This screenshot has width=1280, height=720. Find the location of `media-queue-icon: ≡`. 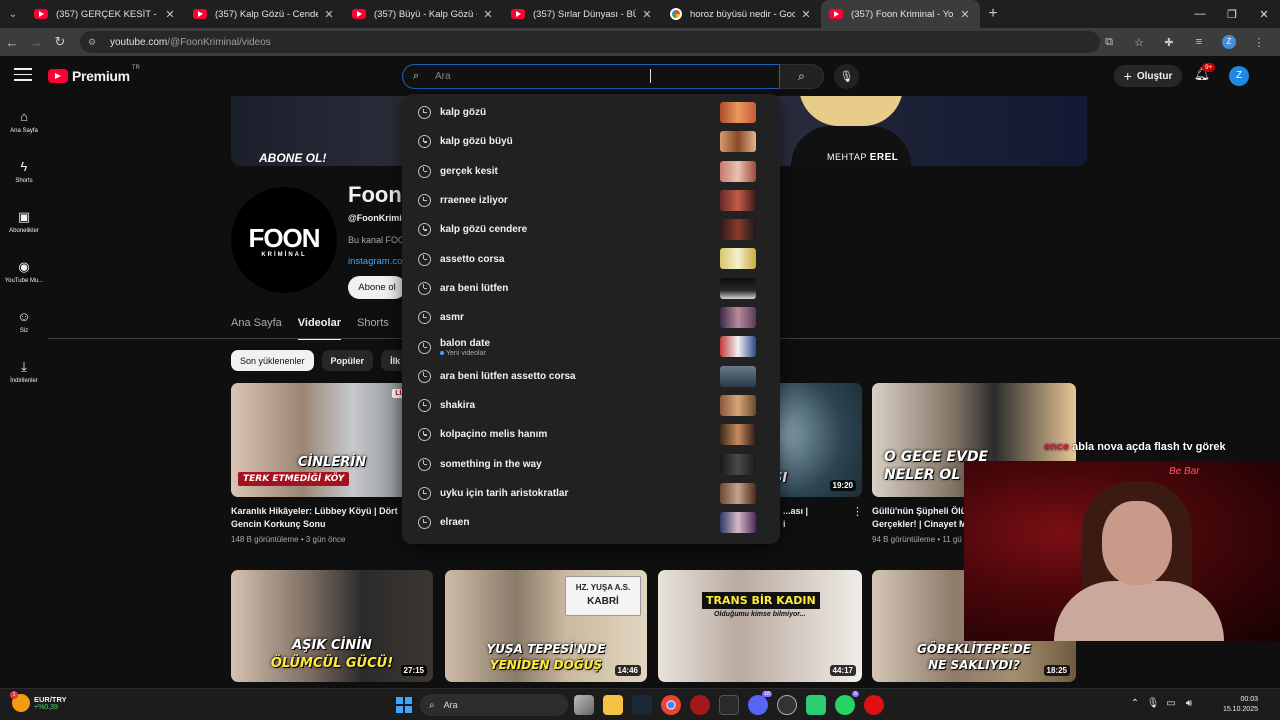

media-queue-icon: ≡ is located at coordinates (1199, 42).